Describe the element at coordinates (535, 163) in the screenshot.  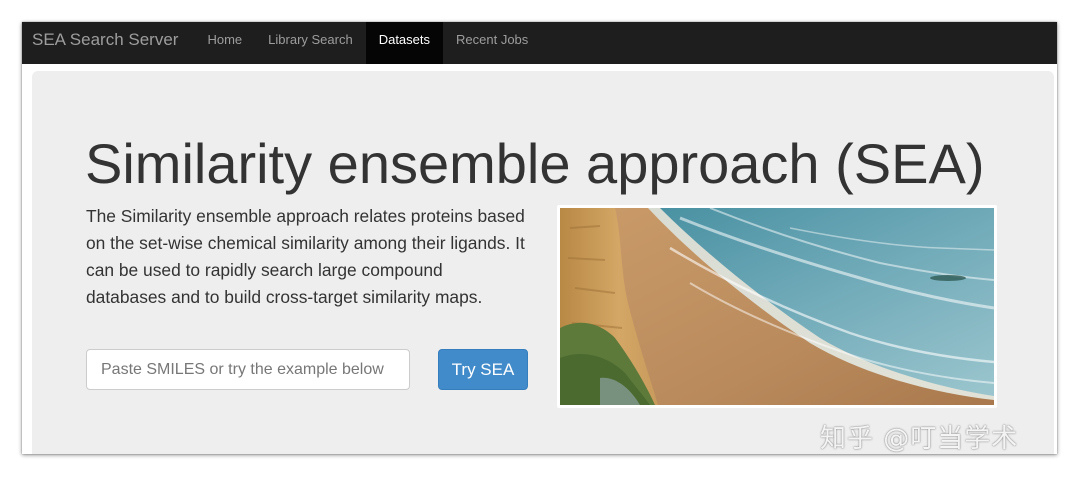
I see `page-title: Similarity ensemble approach (SEA)` at that location.